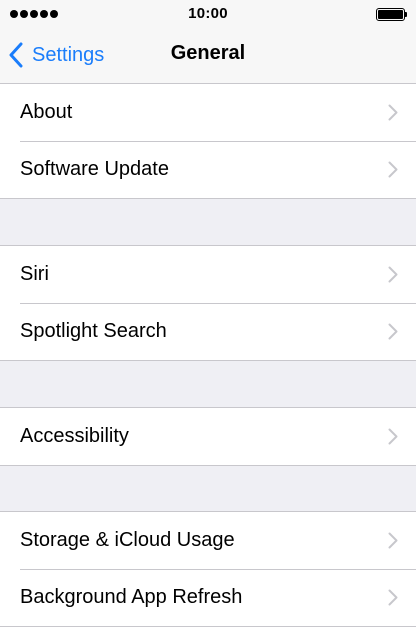 This screenshot has width=416, height=627. What do you see at coordinates (74, 436) in the screenshot?
I see `row-label: Accessibility` at bounding box center [74, 436].